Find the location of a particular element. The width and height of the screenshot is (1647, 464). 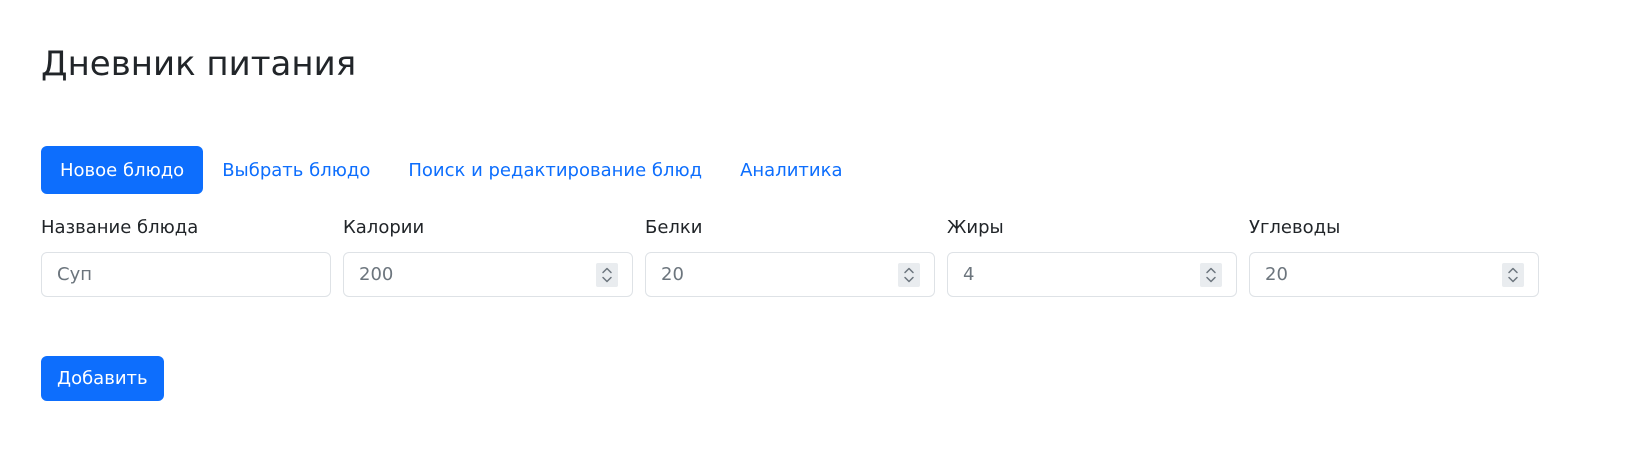

protein-placeholder: 20 is located at coordinates (672, 274).